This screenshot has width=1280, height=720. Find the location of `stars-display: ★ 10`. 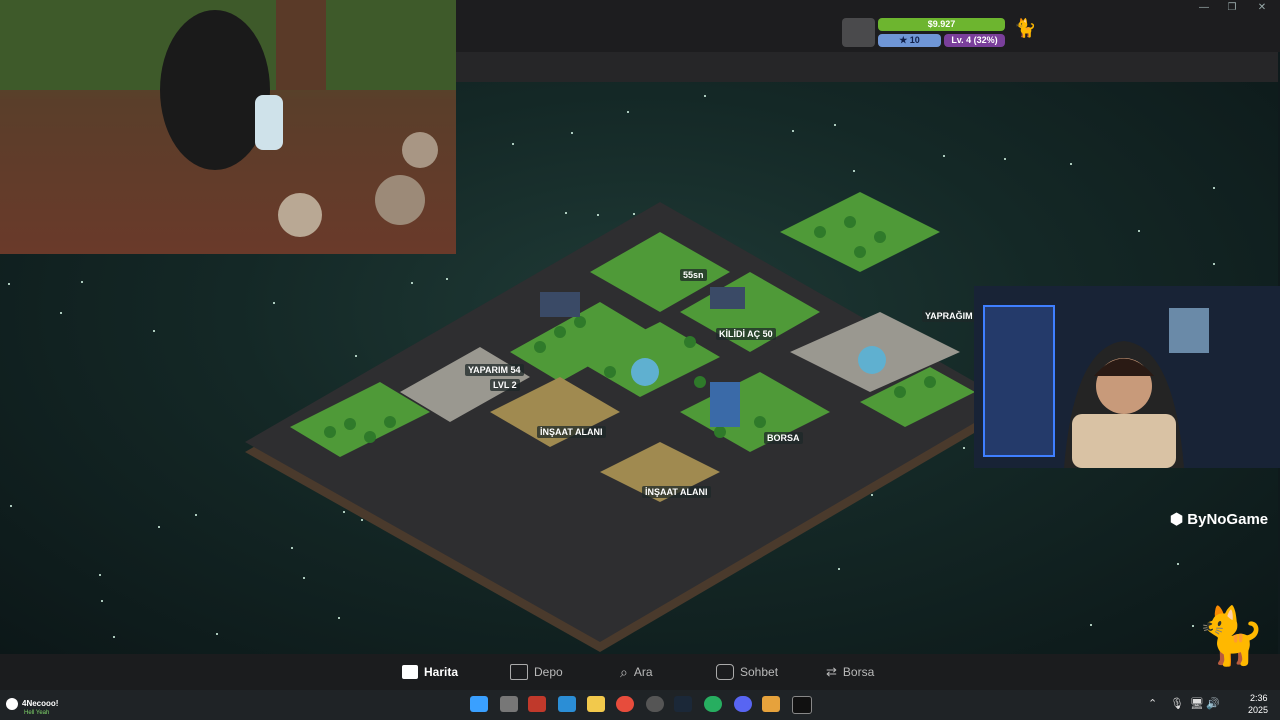

stars-display: ★ 10 is located at coordinates (909, 40).